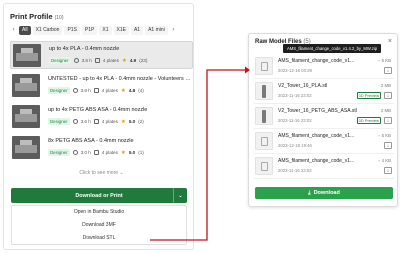 Image resolution: width=400 pixels, height=253 pixels. I want to click on print-time: 3.0 h, so click(85, 152).